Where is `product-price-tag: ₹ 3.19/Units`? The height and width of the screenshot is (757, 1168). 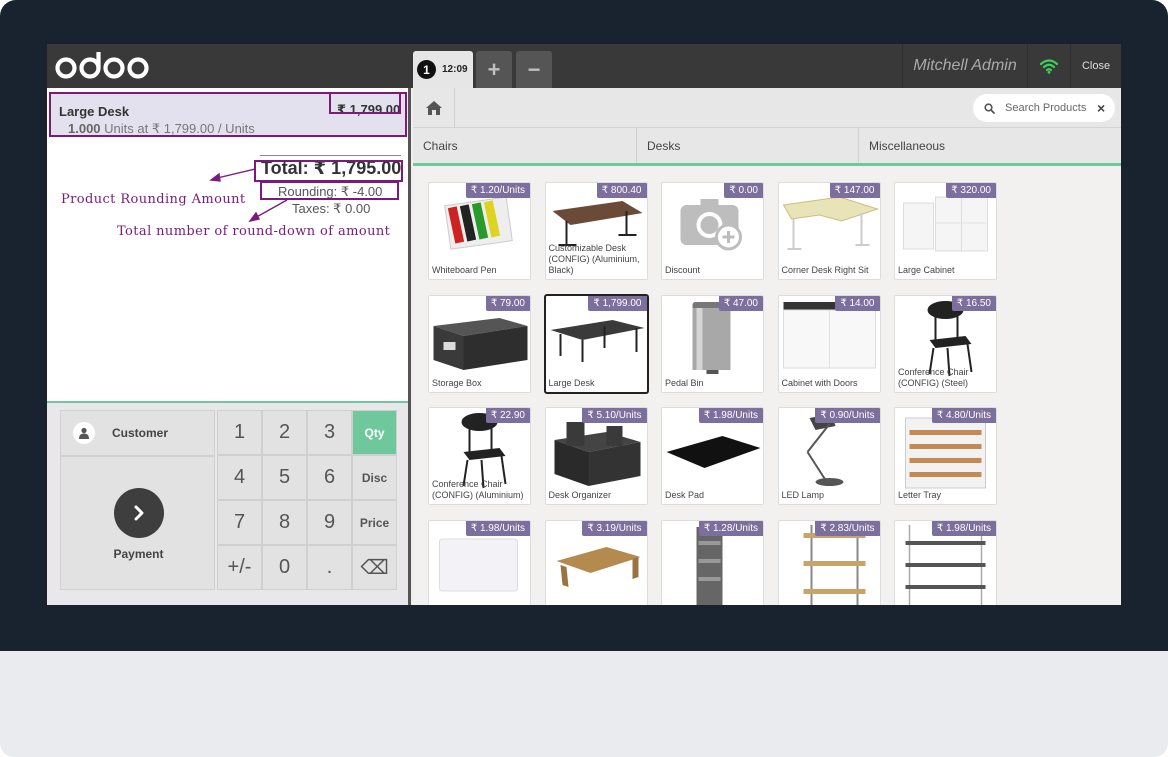 product-price-tag: ₹ 3.19/Units is located at coordinates (614, 528).